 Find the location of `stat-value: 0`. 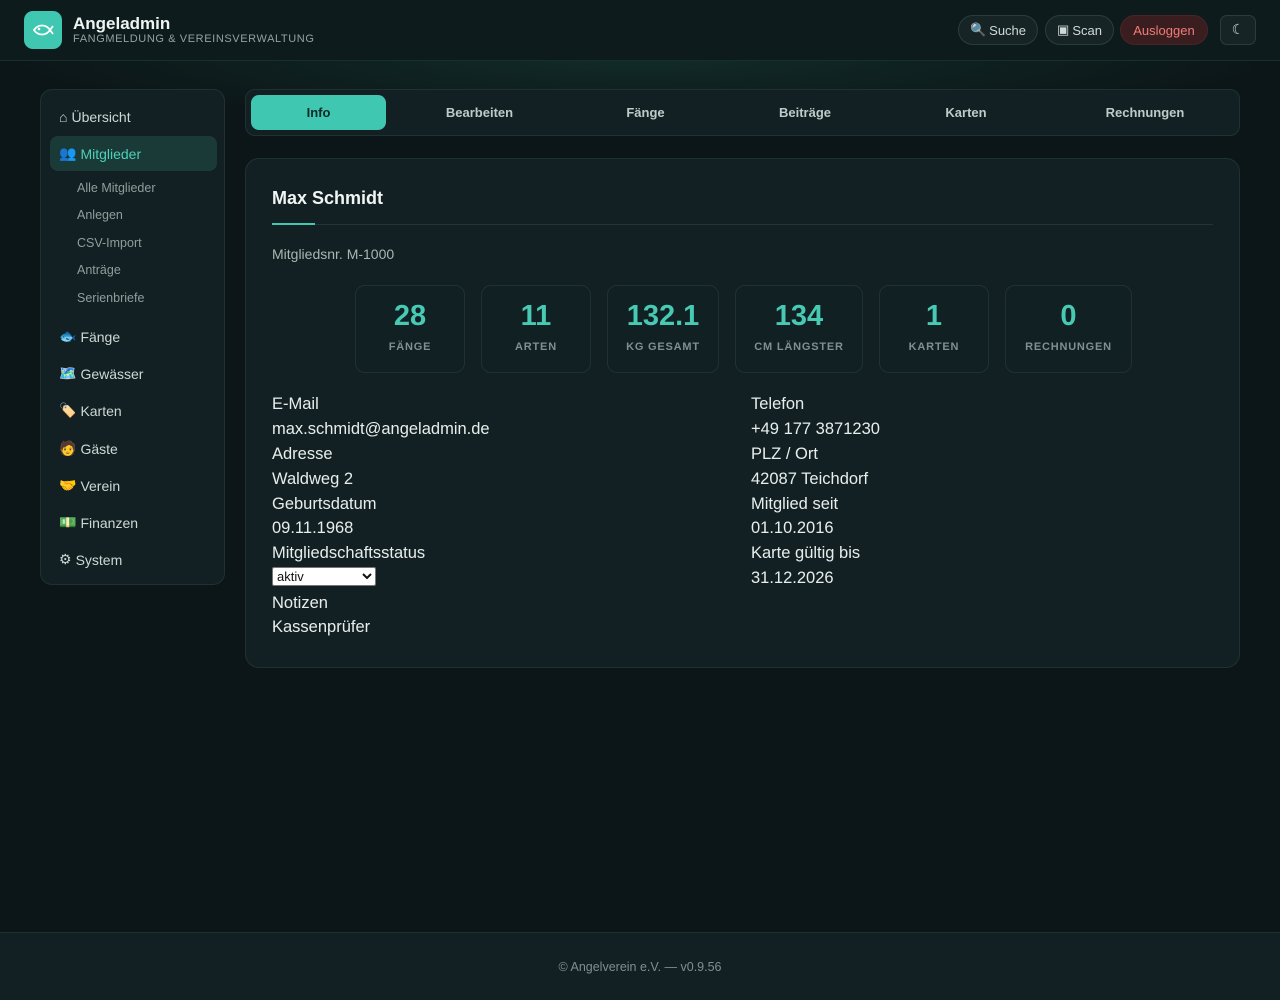

stat-value: 0 is located at coordinates (1068, 316).